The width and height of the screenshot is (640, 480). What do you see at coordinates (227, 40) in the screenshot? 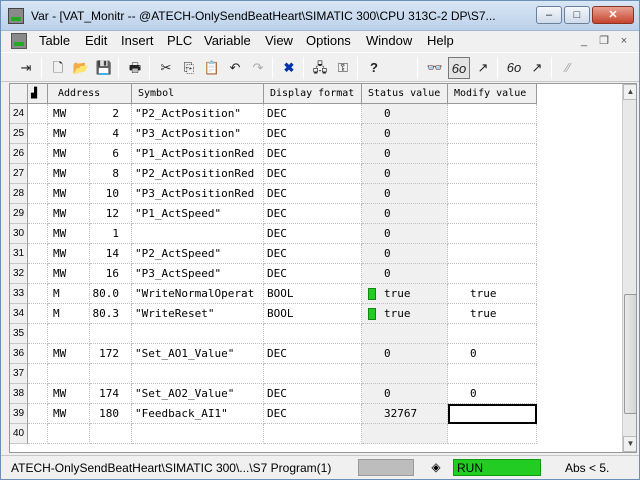
I see `menu-variable: Variable` at bounding box center [227, 40].